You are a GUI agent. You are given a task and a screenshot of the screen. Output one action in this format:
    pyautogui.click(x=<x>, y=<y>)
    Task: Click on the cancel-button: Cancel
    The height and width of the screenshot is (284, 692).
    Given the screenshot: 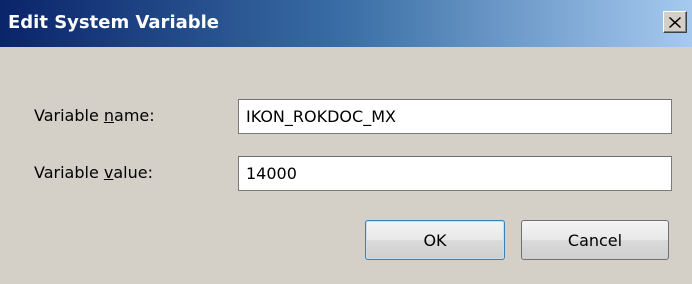 What is the action you would take?
    pyautogui.click(x=595, y=240)
    